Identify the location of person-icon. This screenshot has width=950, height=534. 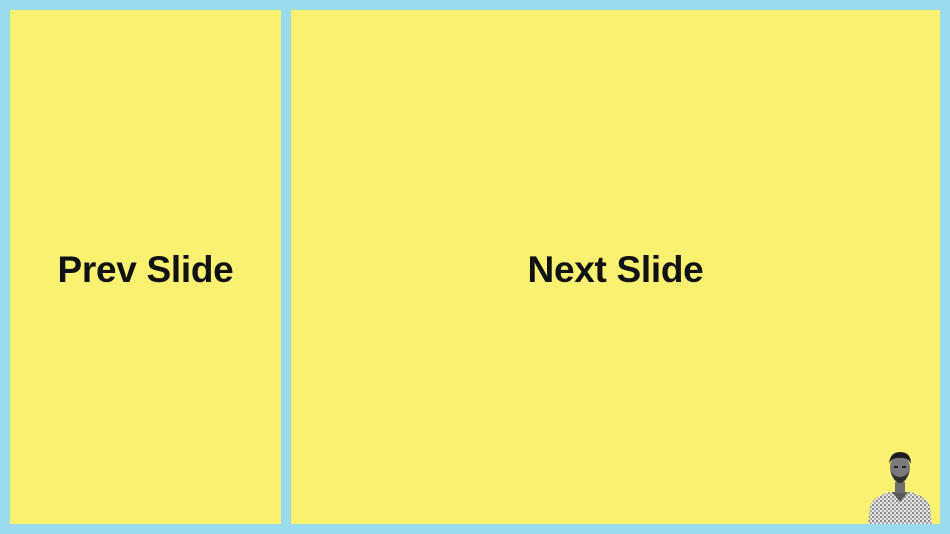
(900, 488).